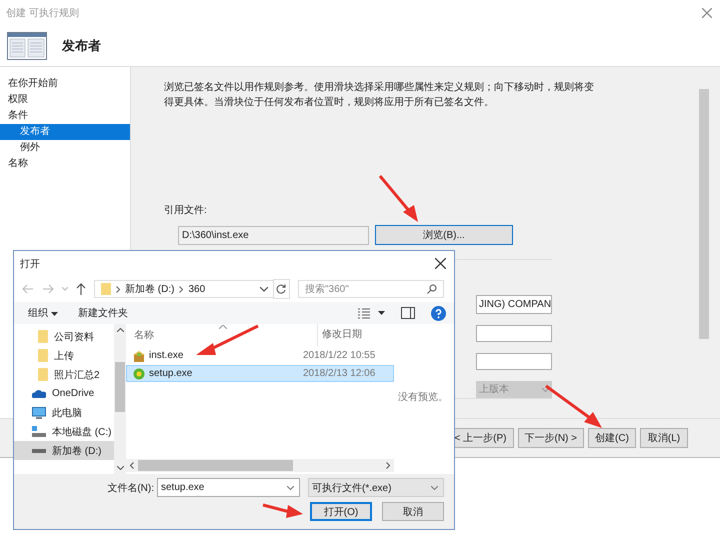 The height and width of the screenshot is (535, 720). Describe the element at coordinates (64, 450) in the screenshot. I see `navigation-item: 新加卷 (D:)` at that location.